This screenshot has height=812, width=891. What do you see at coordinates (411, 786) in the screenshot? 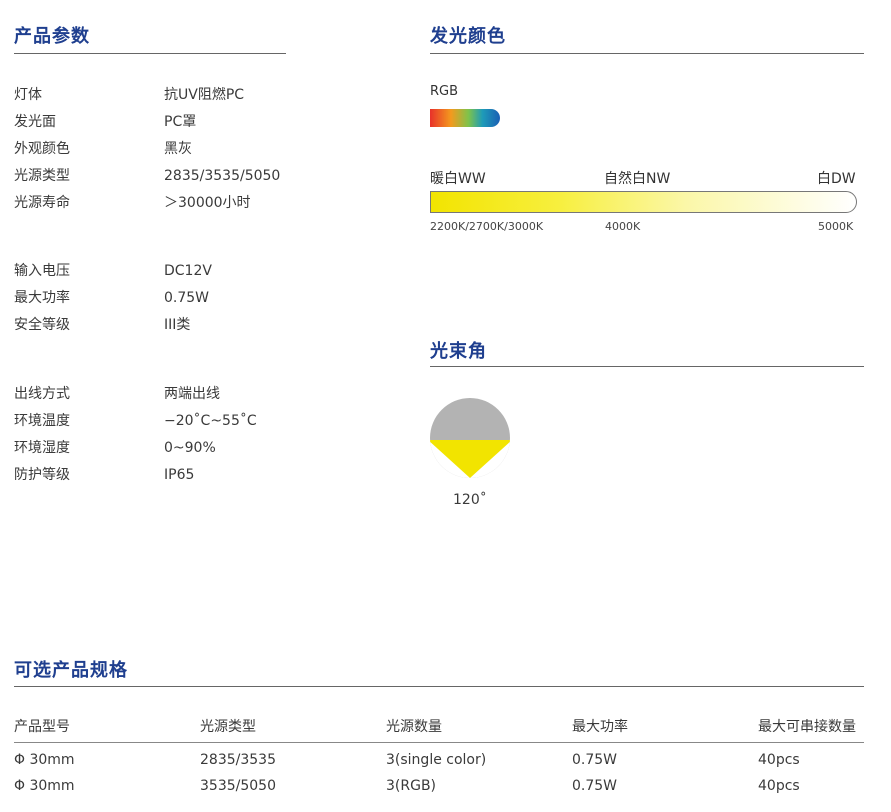
I see `row2-source-count: 3(RGB)` at bounding box center [411, 786].